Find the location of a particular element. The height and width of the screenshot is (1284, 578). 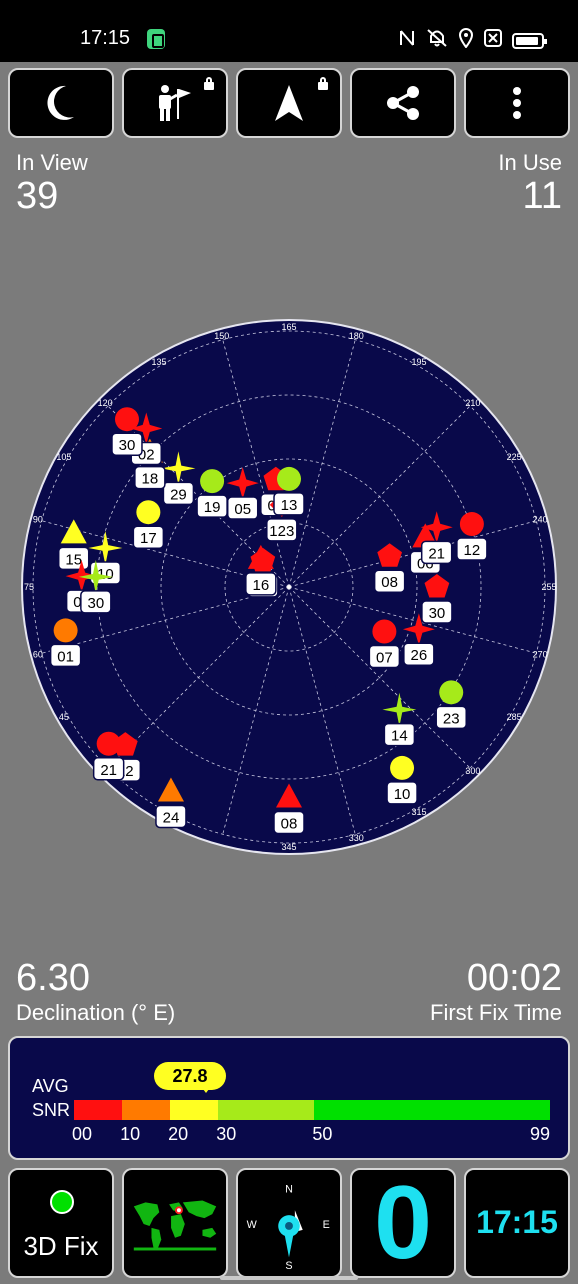

declination-value: 6.30 is located at coordinates (53, 978).